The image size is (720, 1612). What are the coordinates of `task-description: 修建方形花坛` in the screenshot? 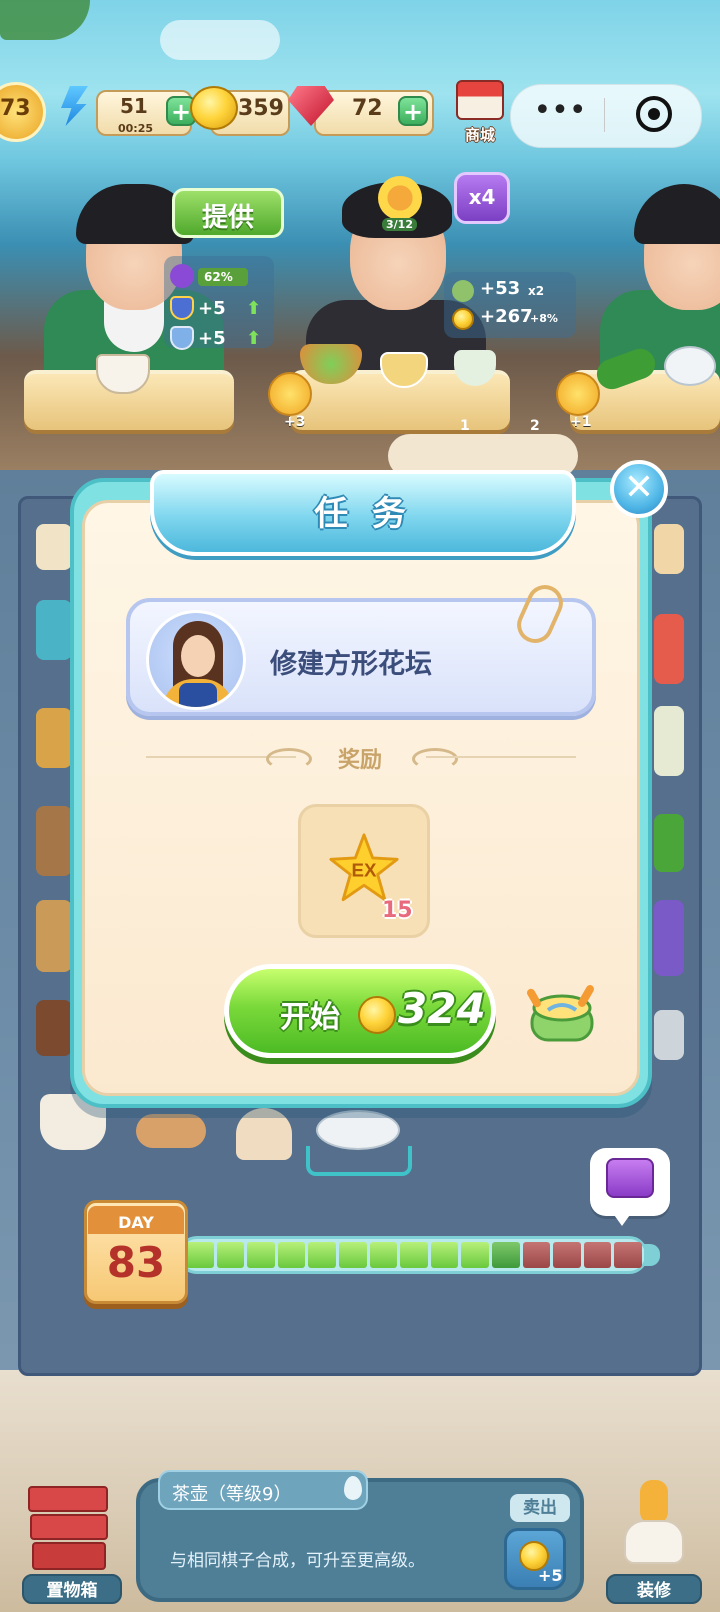 It's located at (351, 664).